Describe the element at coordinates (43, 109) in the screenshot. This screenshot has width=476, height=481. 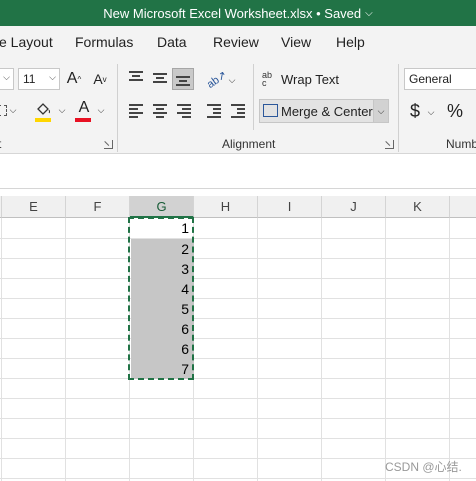
I see `paint-bucket-icon` at that location.